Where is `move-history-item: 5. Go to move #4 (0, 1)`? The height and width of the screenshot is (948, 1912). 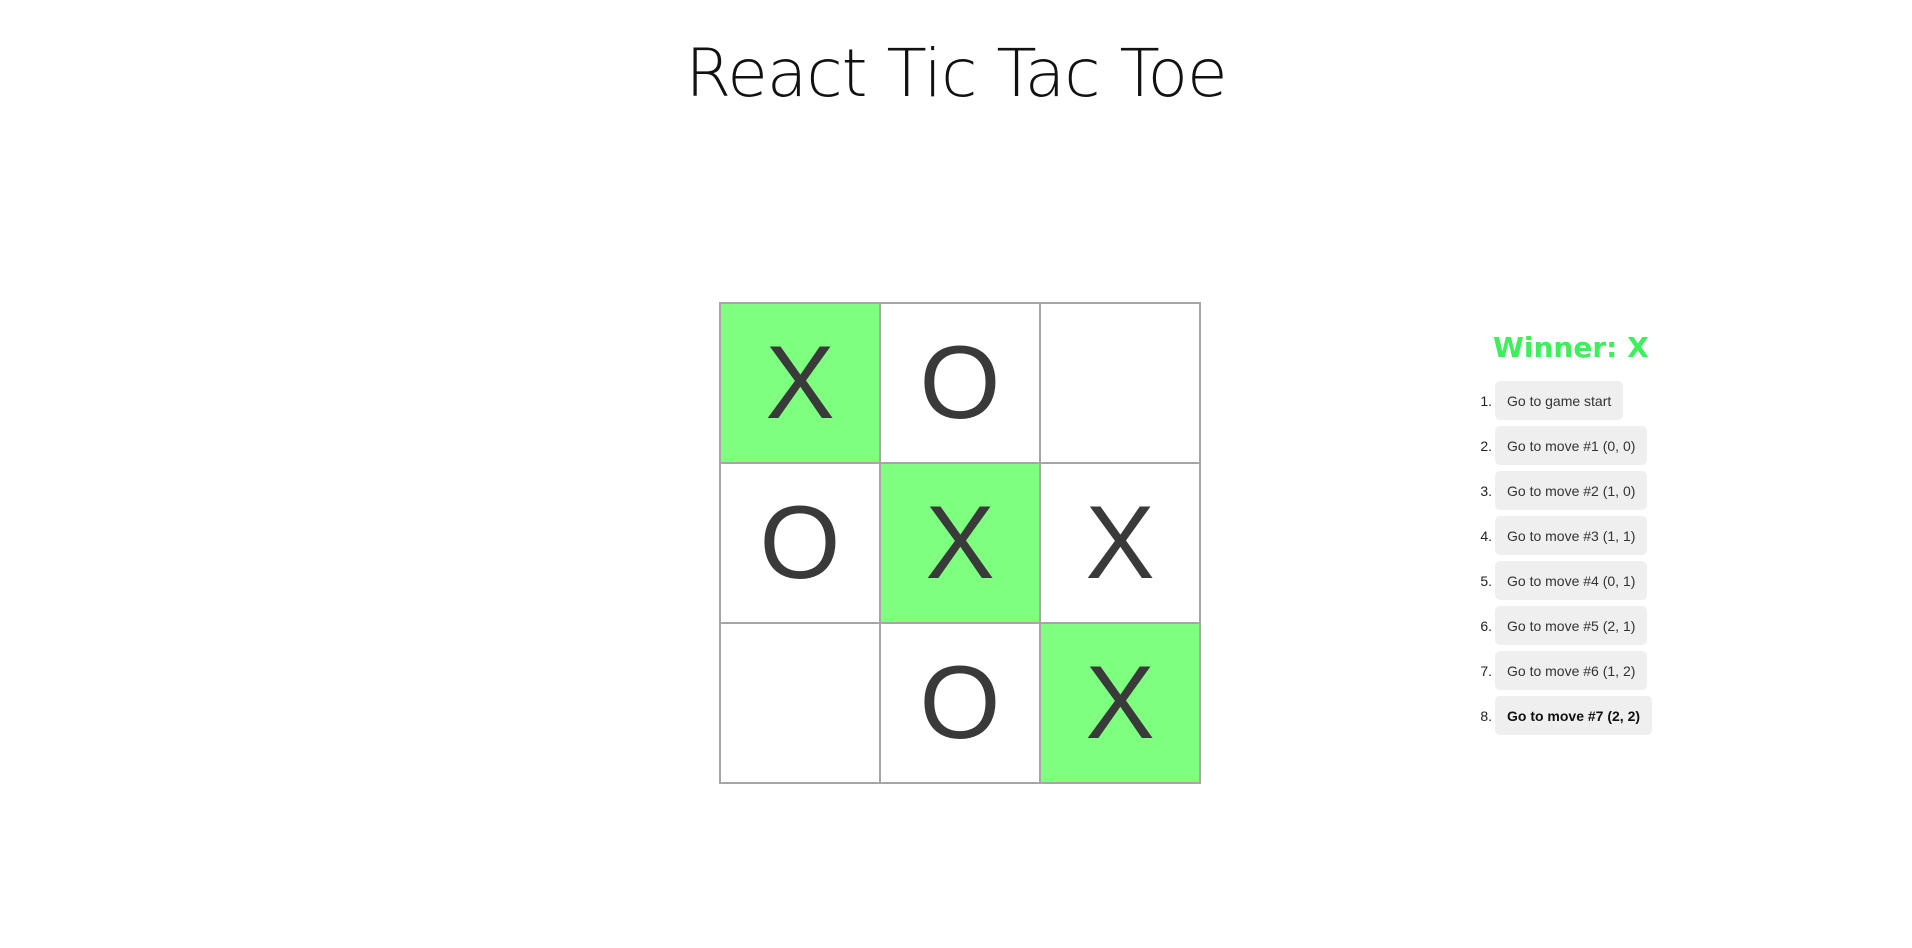
move-history-item: 5. Go to move #4 (0, 1) is located at coordinates (1604, 580).